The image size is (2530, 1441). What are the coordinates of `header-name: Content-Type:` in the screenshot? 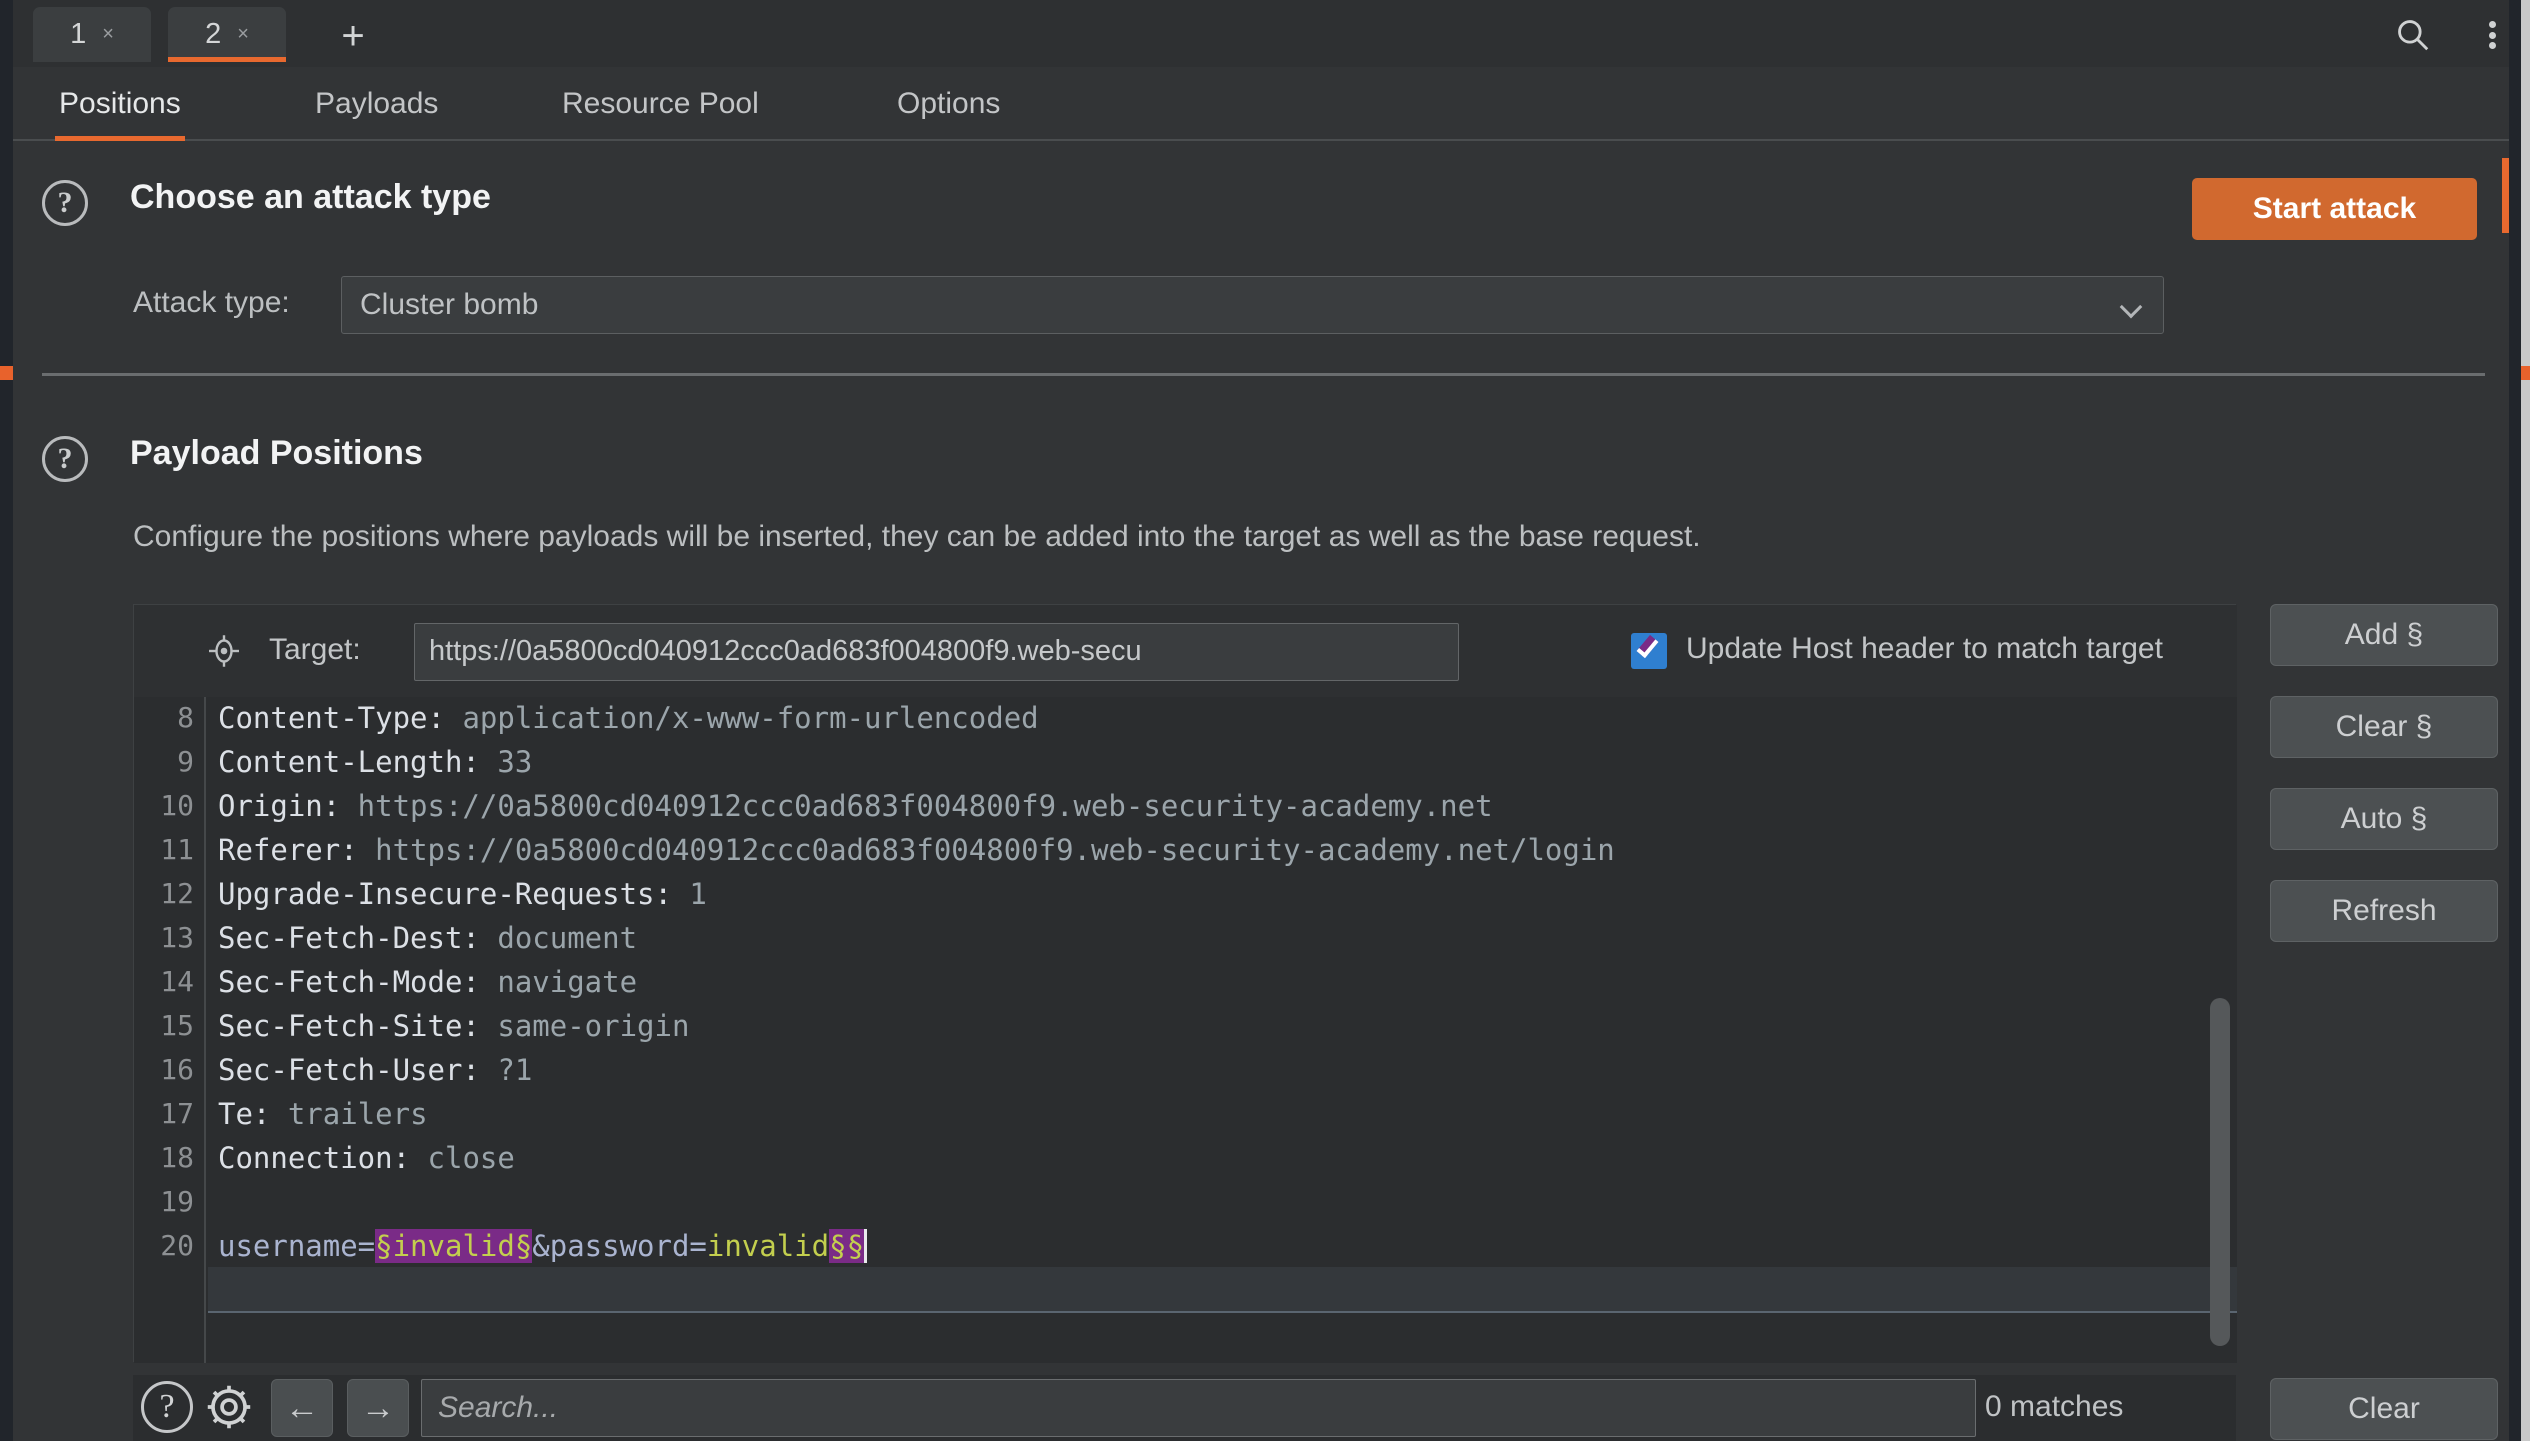 It's located at (331, 718).